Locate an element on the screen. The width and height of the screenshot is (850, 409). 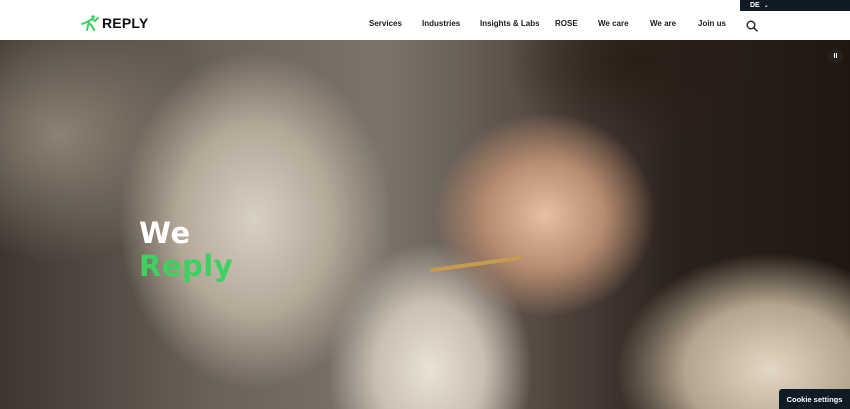
nav-item-we-care: We care is located at coordinates (613, 23).